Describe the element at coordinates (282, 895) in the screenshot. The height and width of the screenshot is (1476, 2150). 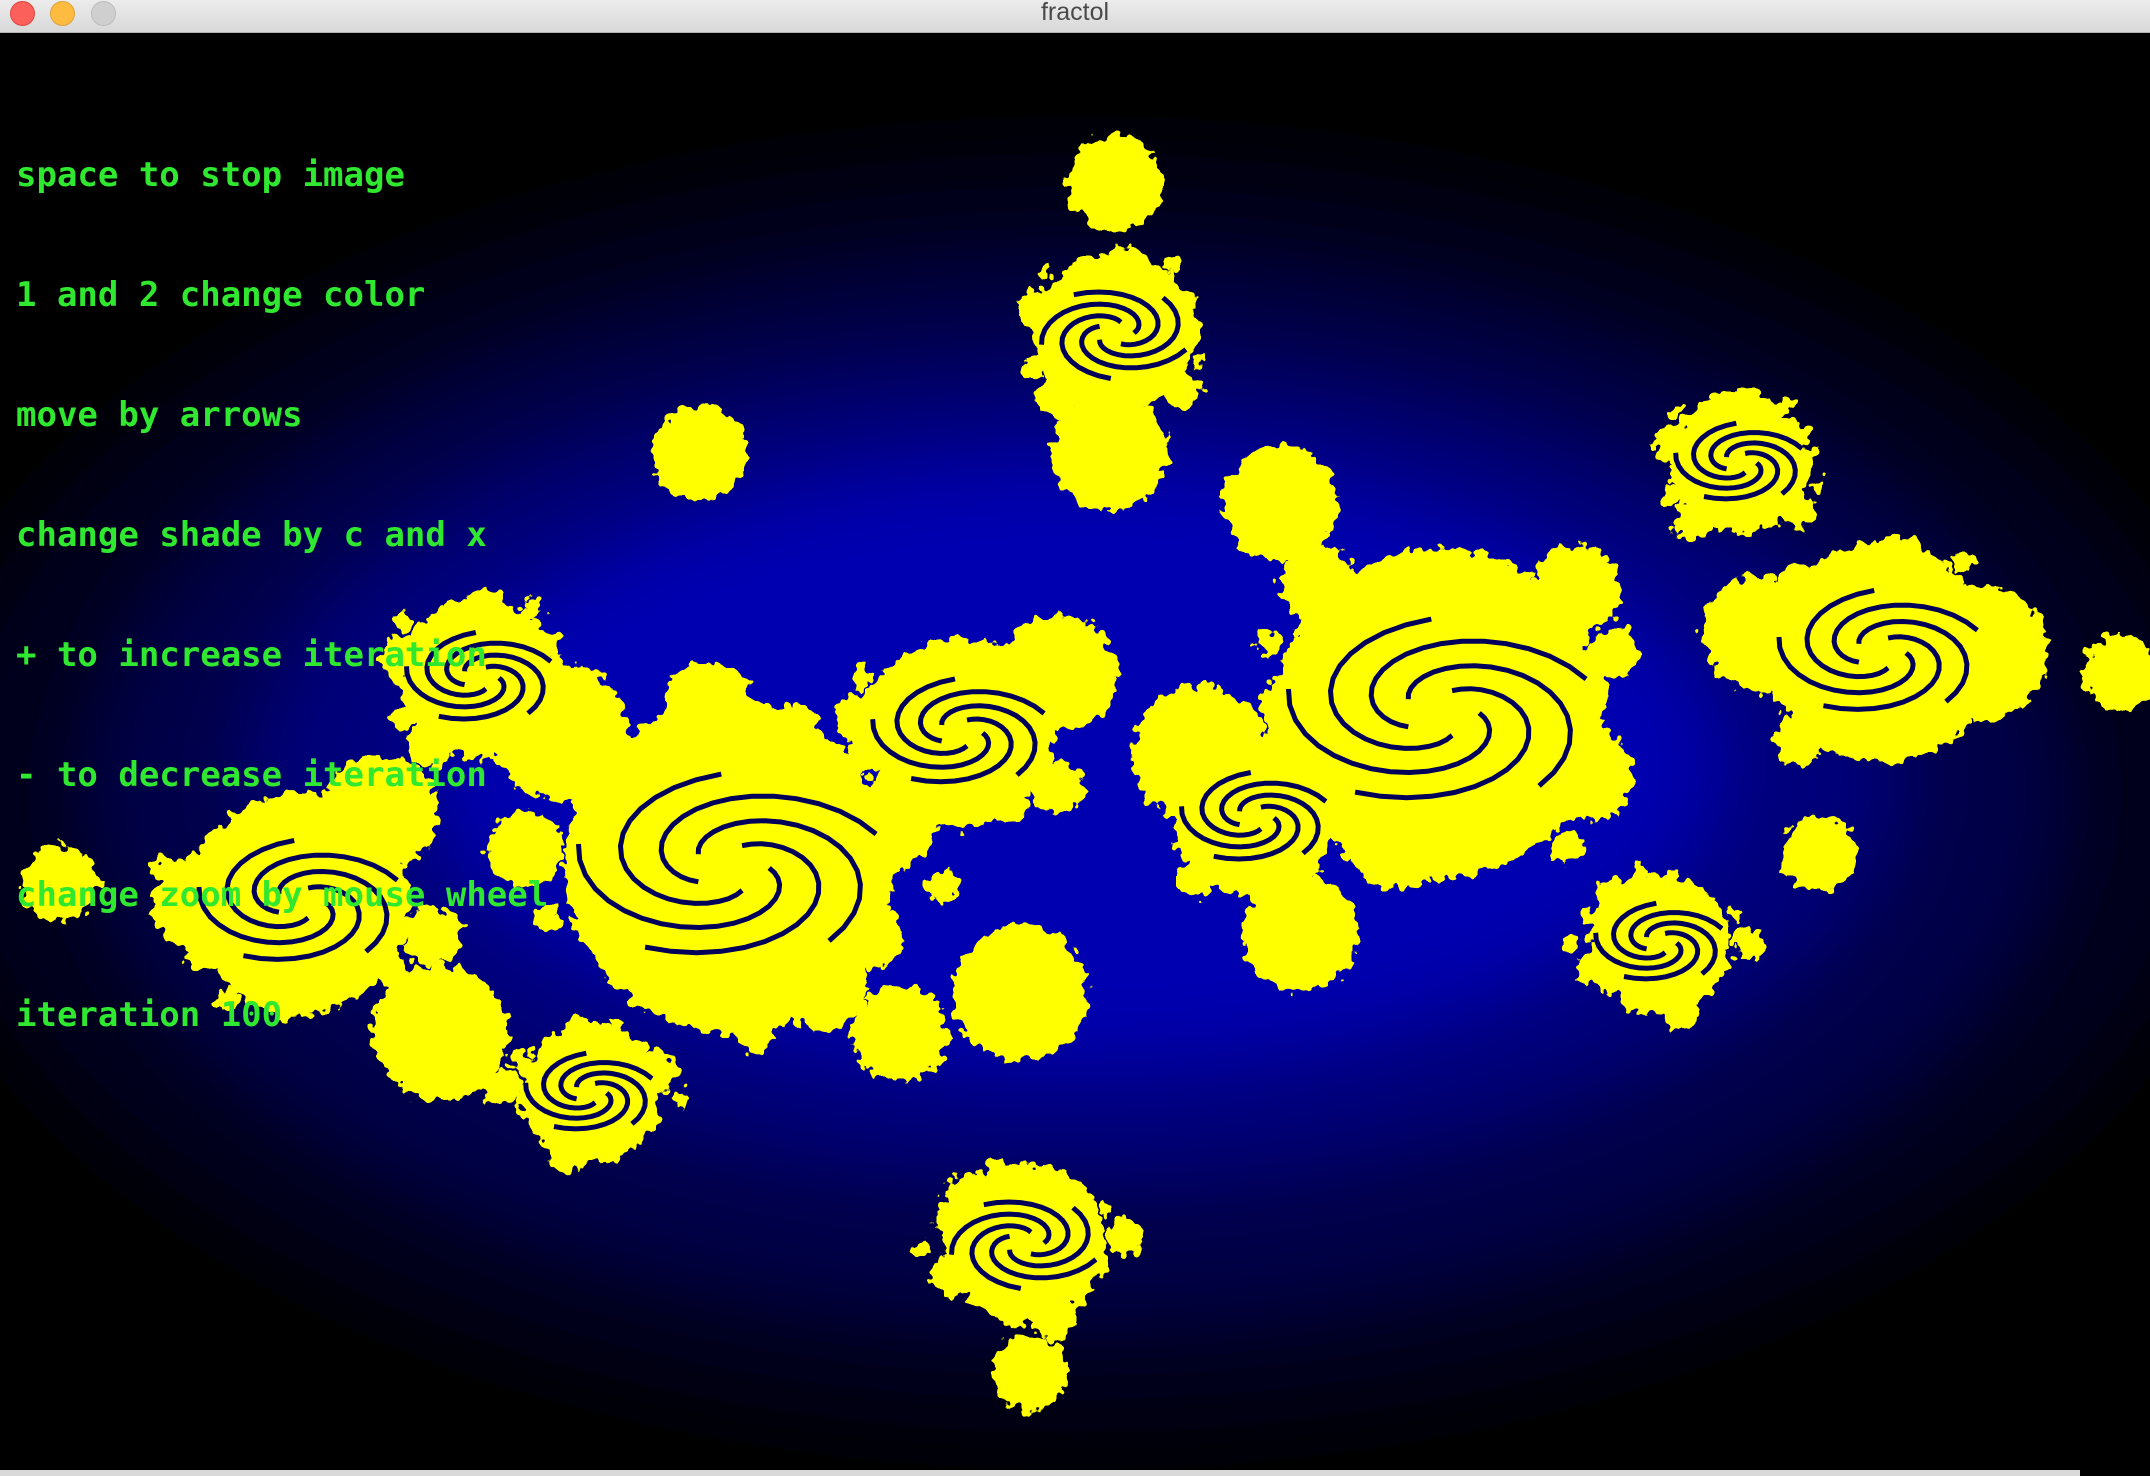
I see `help-line: change zoom by mouse wheel` at that location.